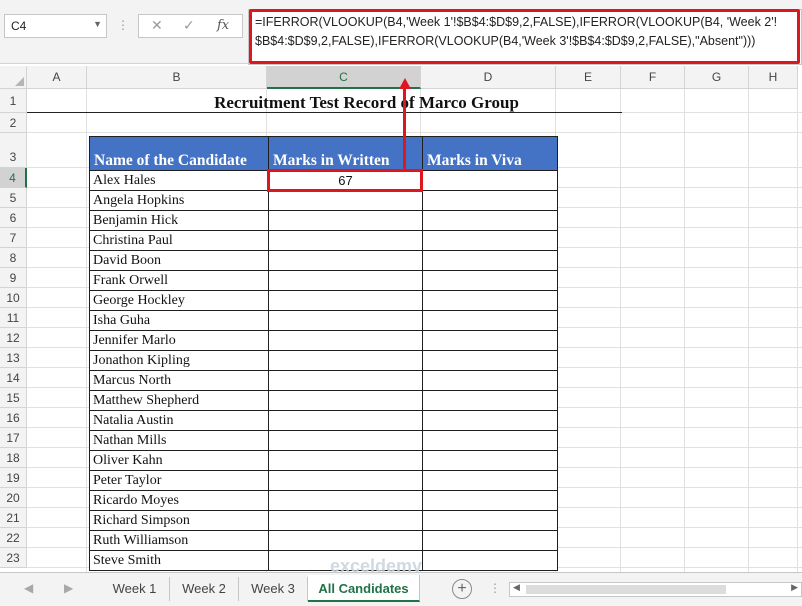 This screenshot has width=802, height=606. What do you see at coordinates (13, 123) in the screenshot?
I see `row-header-2: 2` at bounding box center [13, 123].